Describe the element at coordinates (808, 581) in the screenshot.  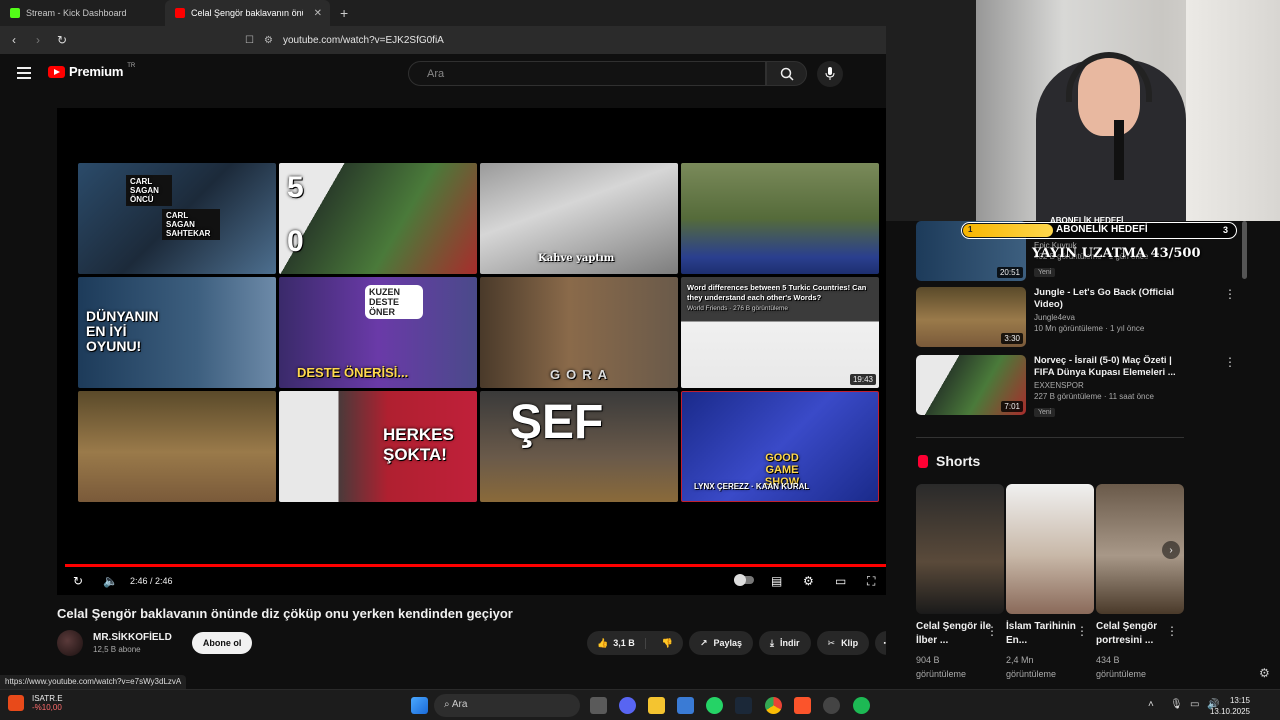
I see `settings-icon: ⚙` at that location.